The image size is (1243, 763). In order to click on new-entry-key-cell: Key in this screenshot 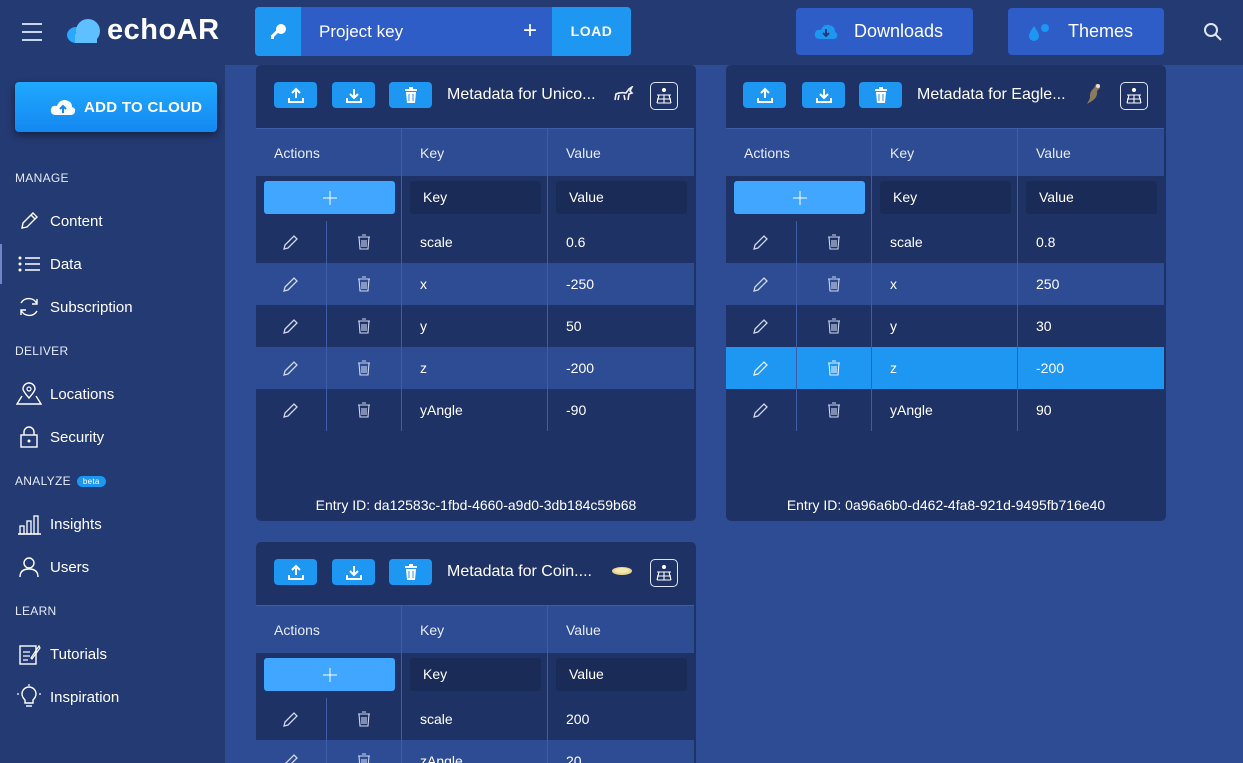, I will do `click(945, 198)`.